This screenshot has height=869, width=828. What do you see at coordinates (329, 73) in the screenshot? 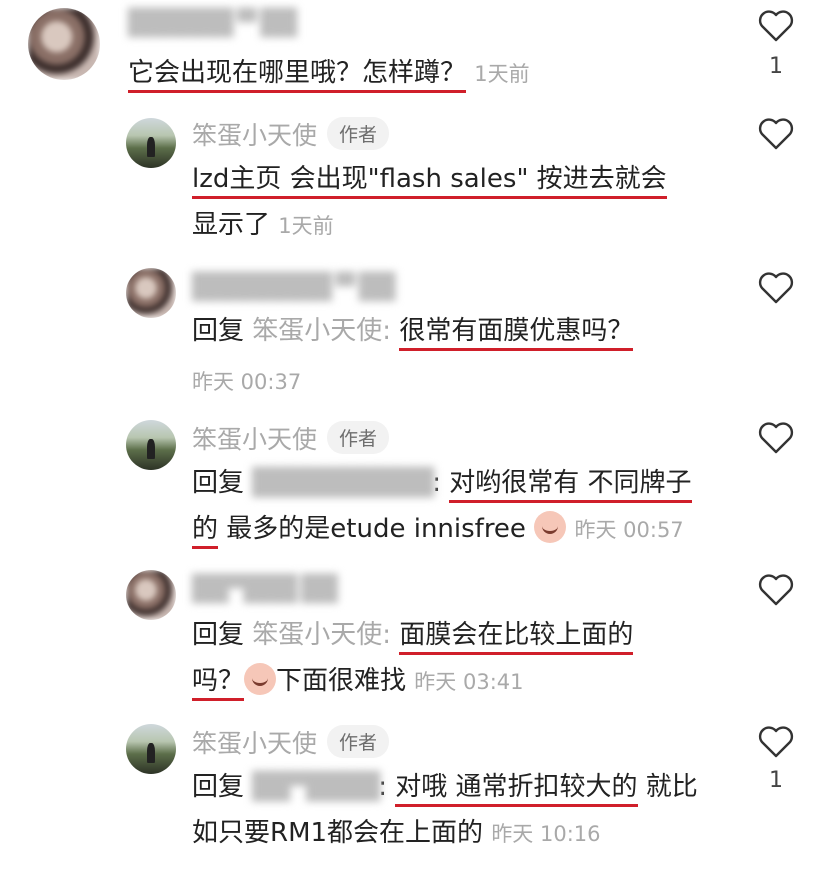
I see `comment-text: 它会出现在哪里哦？怎样蹲？ 1天前` at bounding box center [329, 73].